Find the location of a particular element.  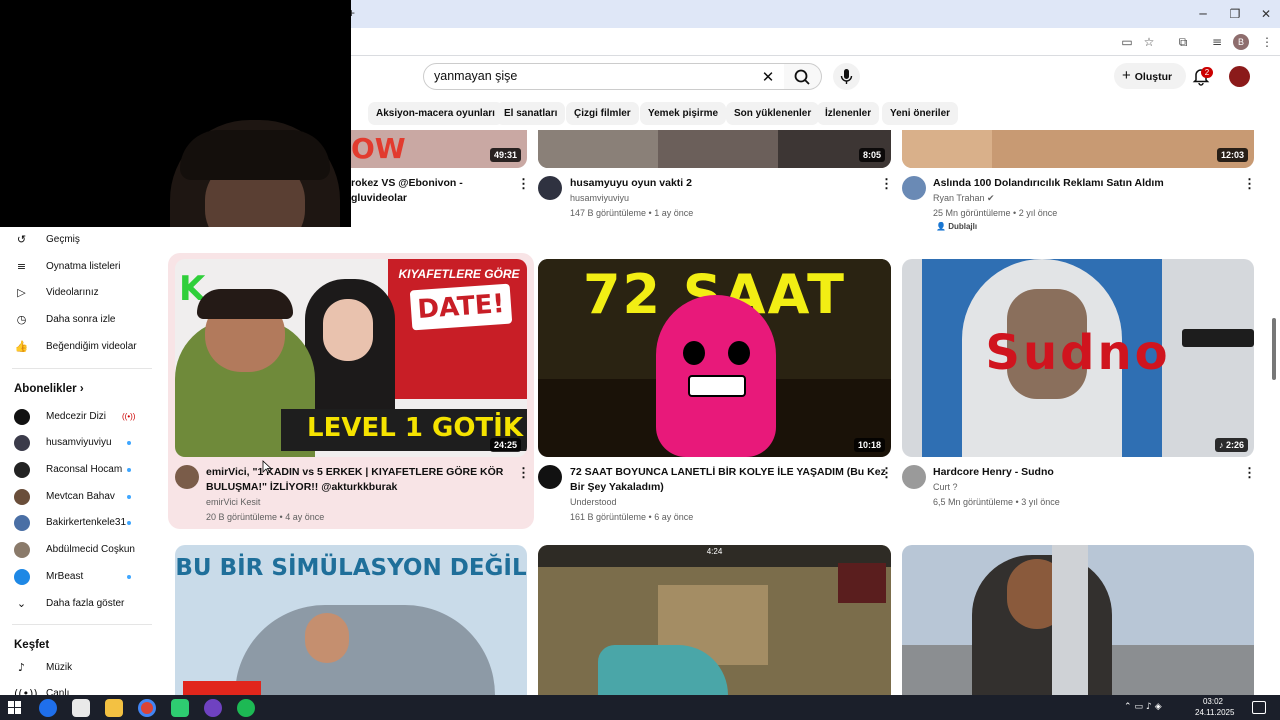

subscriptions-heading: Abonelikler › is located at coordinates (49, 389).